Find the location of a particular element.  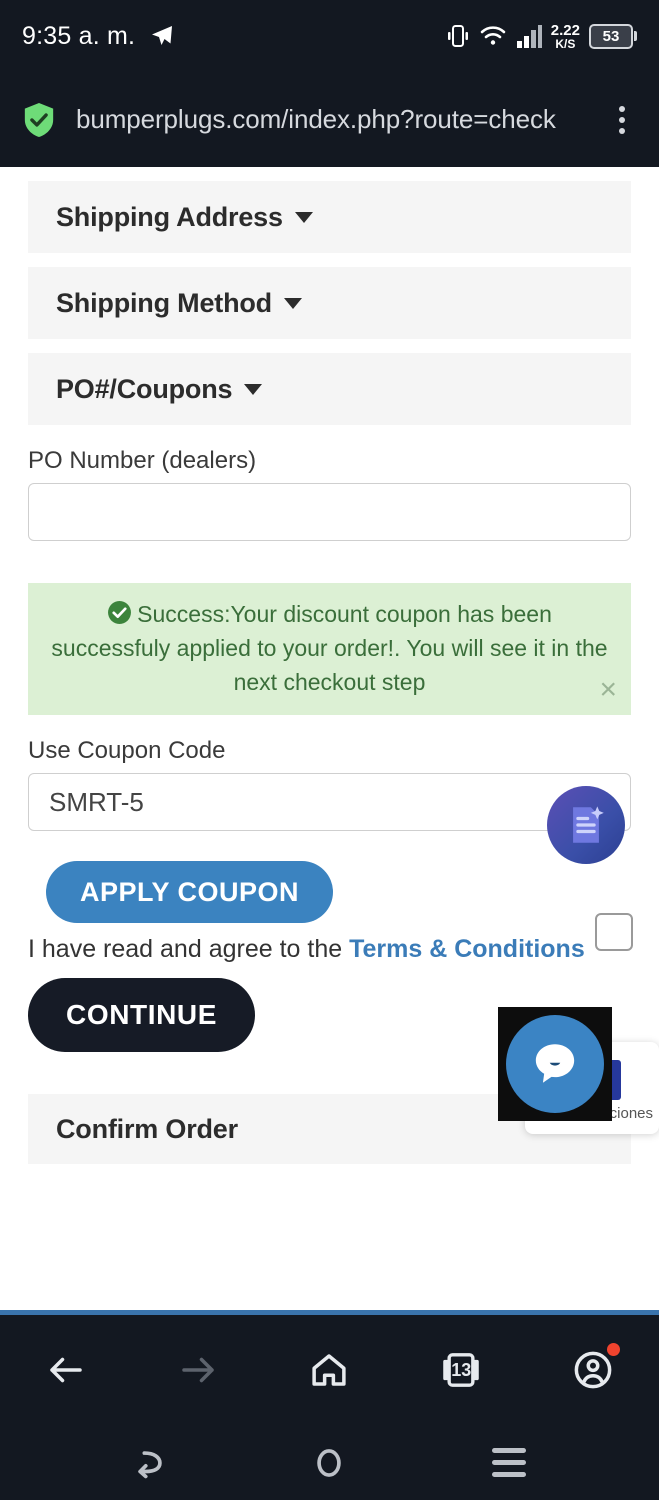

arrow-left-icon is located at coordinates (66, 1370).